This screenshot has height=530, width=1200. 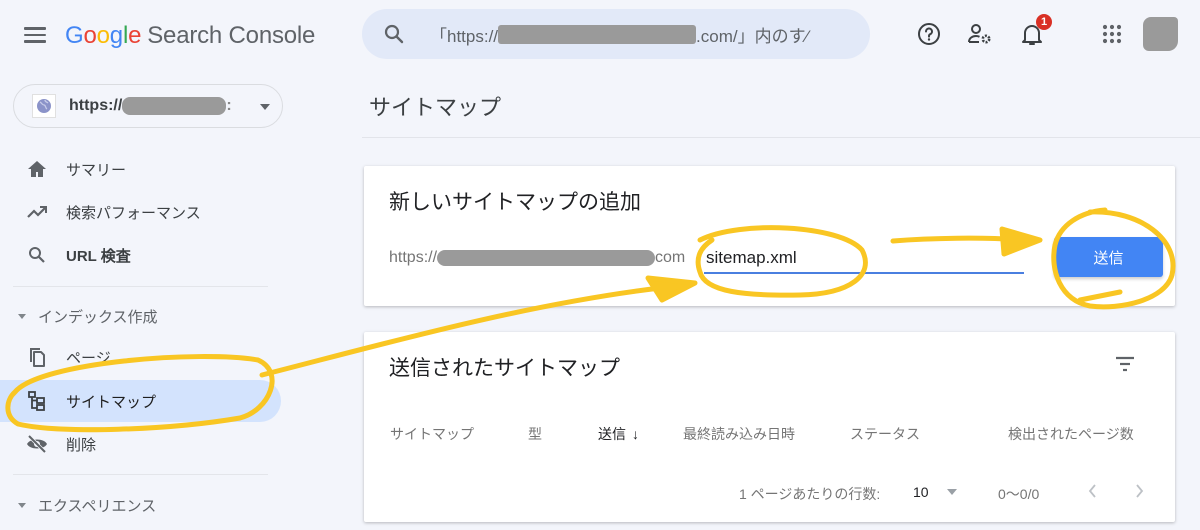 I want to click on card-title: 送信されたサイトマップ, so click(x=504, y=368).